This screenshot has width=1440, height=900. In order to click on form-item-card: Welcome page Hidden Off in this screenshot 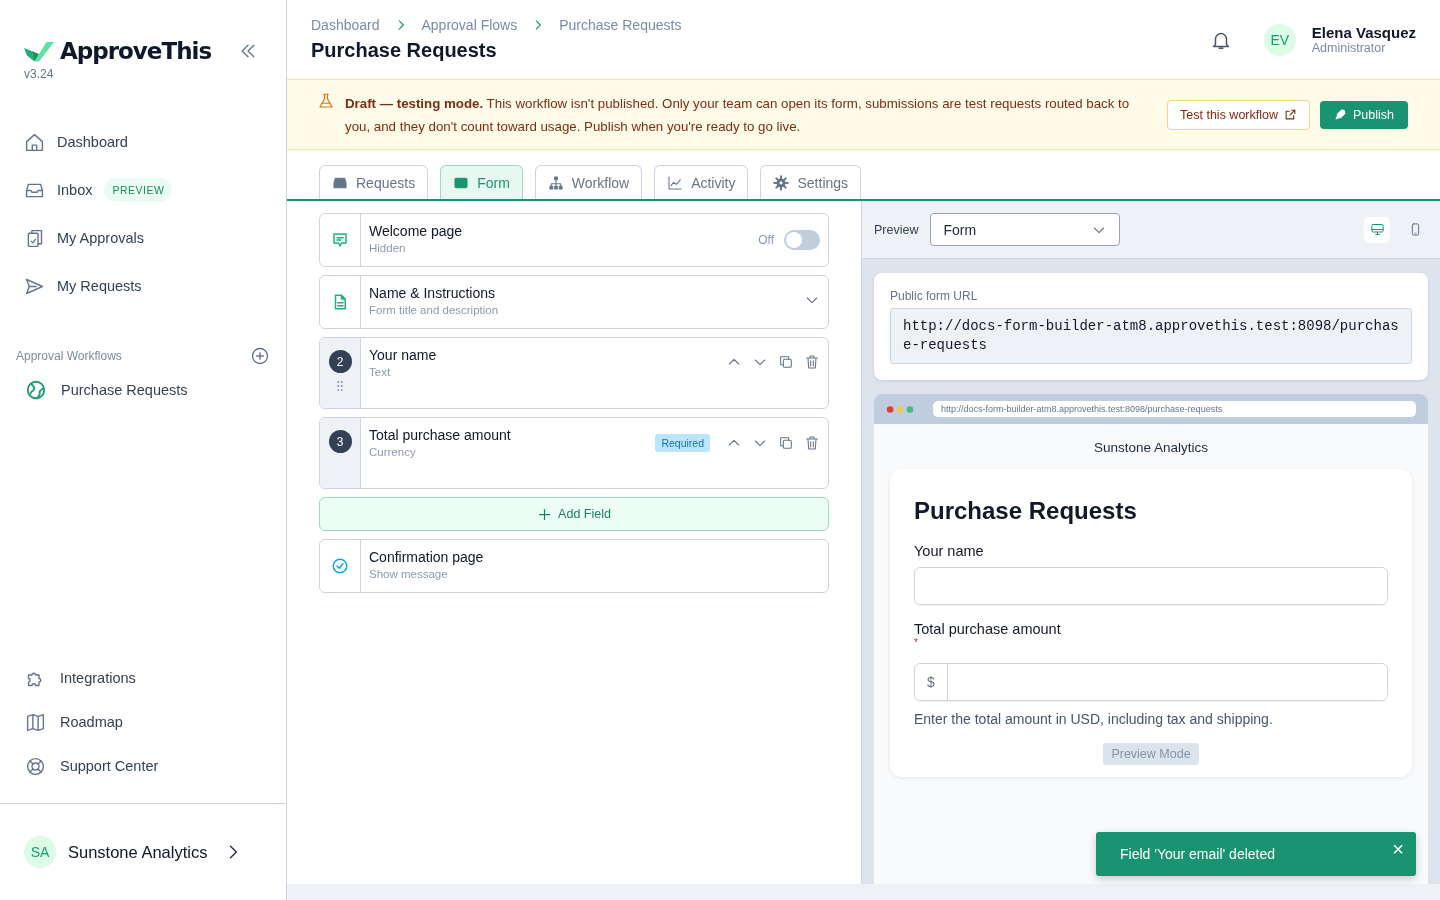, I will do `click(574, 240)`.